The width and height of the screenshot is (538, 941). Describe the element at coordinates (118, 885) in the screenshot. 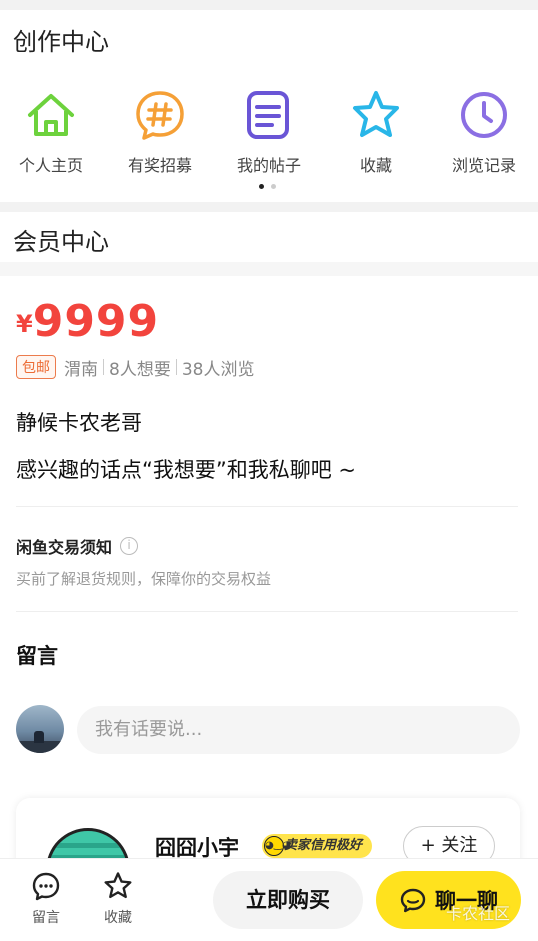

I see `star-outline-icon` at that location.